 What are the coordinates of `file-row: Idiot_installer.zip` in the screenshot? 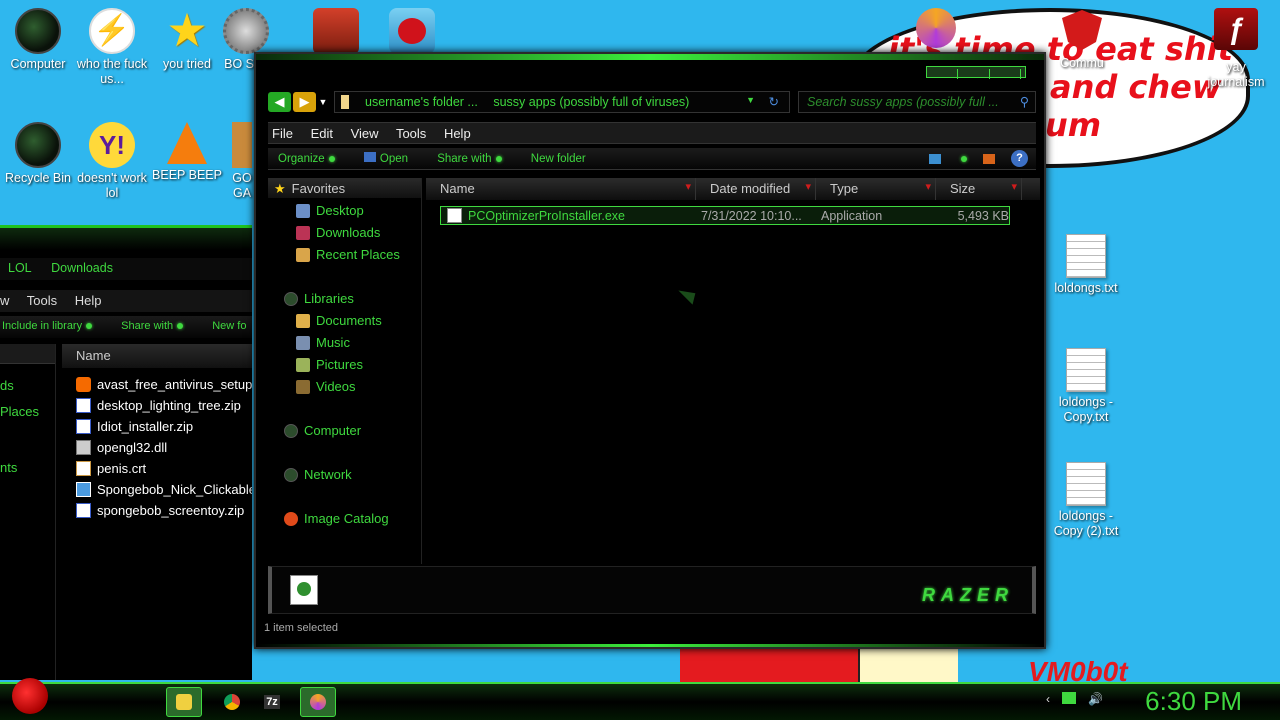 It's located at (164, 426).